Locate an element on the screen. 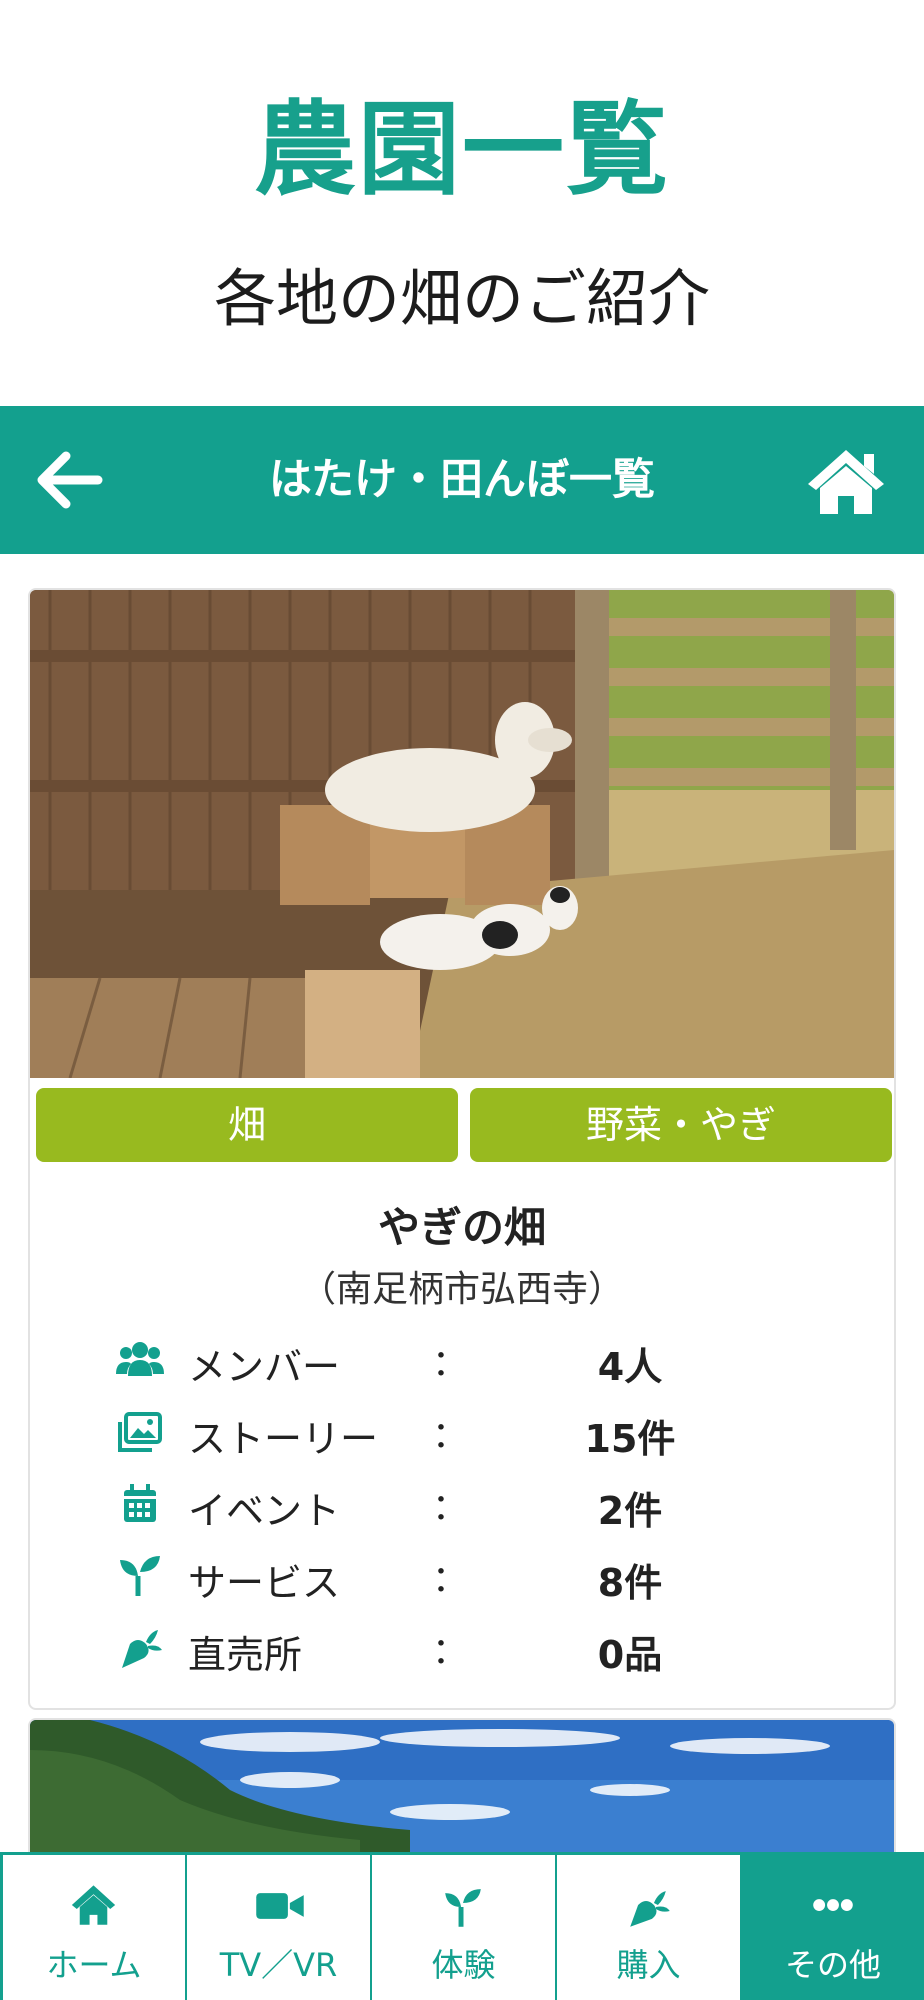 The image size is (924, 2000). stat-row-services: サービス ： 8件 is located at coordinates (462, 1576).